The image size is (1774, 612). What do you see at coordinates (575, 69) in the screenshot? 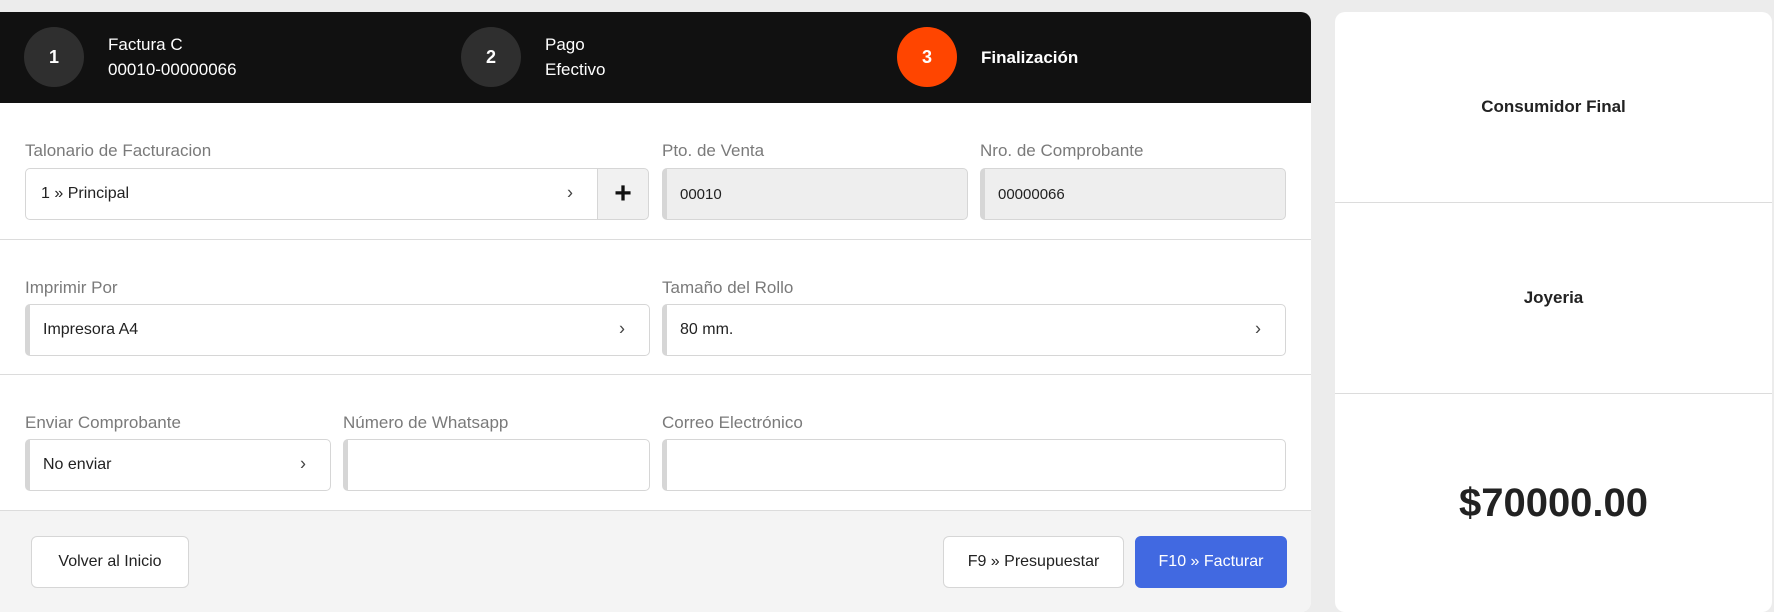
I see `step-2-subtitle: Efectivo` at bounding box center [575, 69].